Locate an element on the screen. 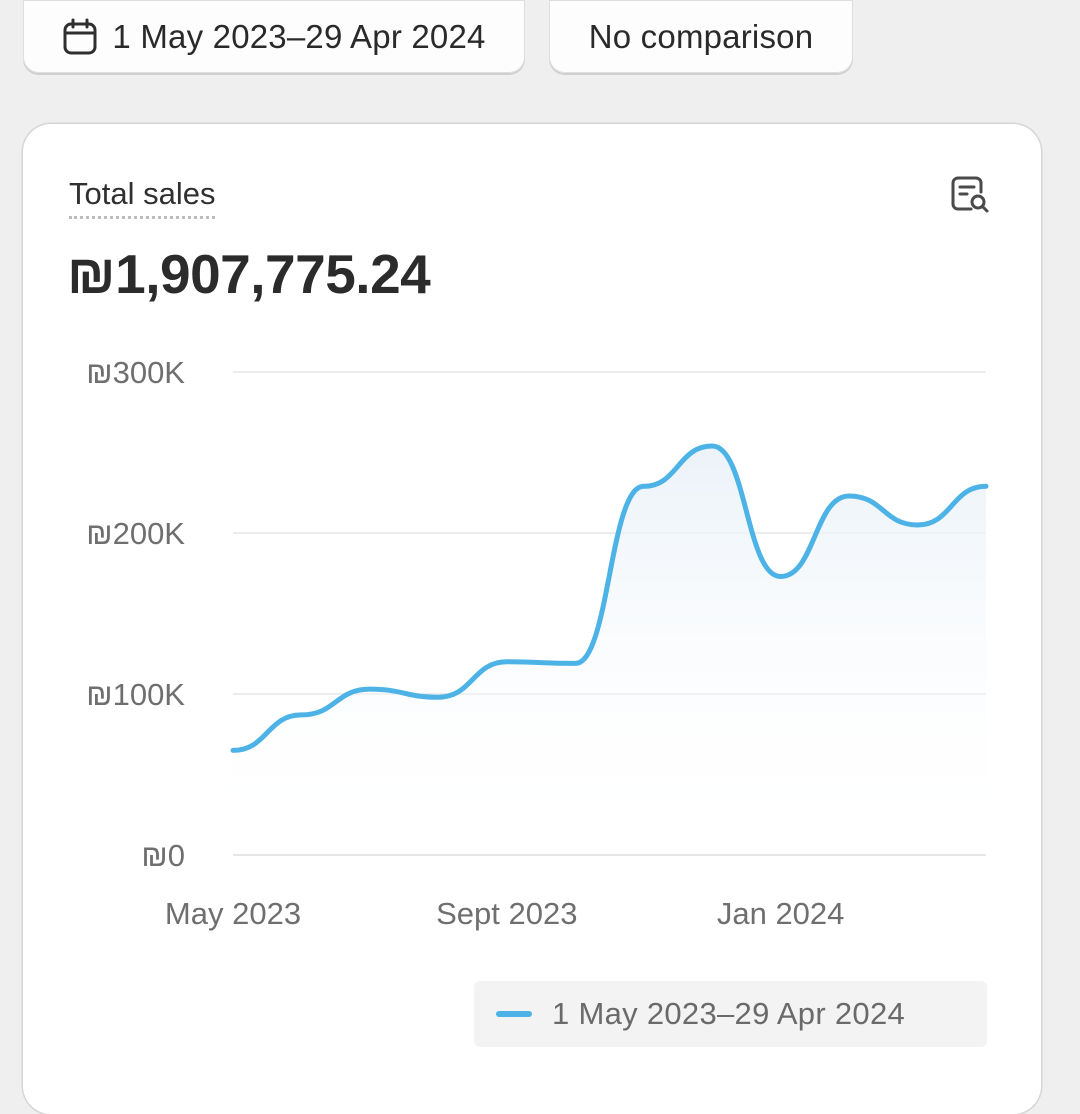 This screenshot has height=1114, width=1080. x-tick-label: Sept 2023 is located at coordinates (506, 913).